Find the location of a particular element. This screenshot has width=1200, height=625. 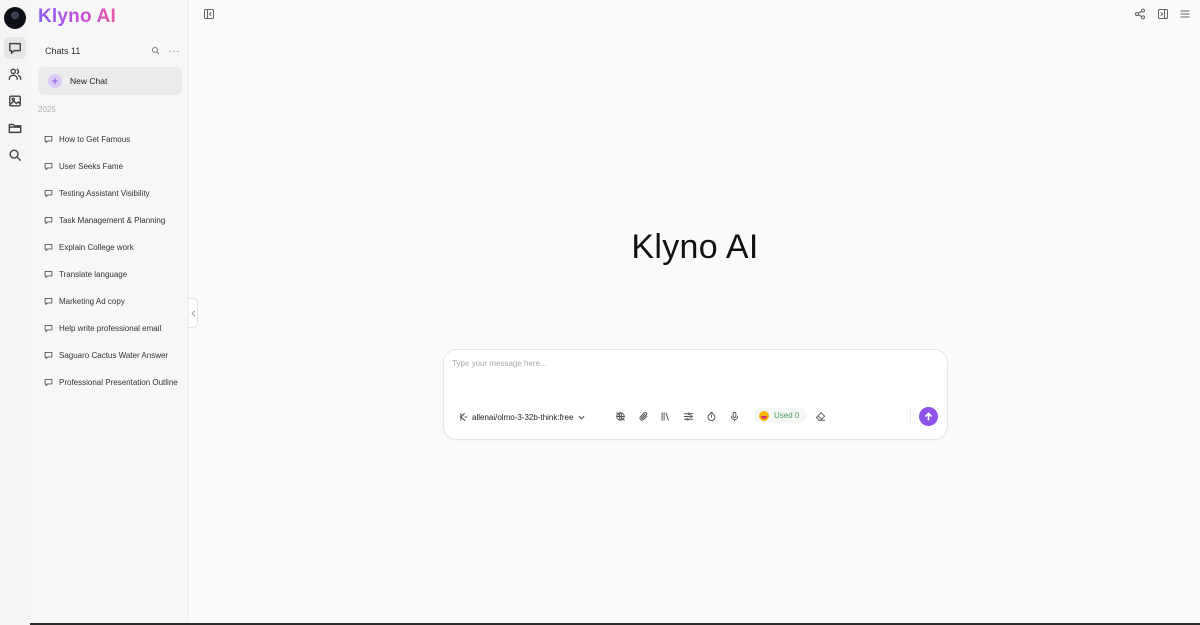

icon-rail is located at coordinates (15, 312).